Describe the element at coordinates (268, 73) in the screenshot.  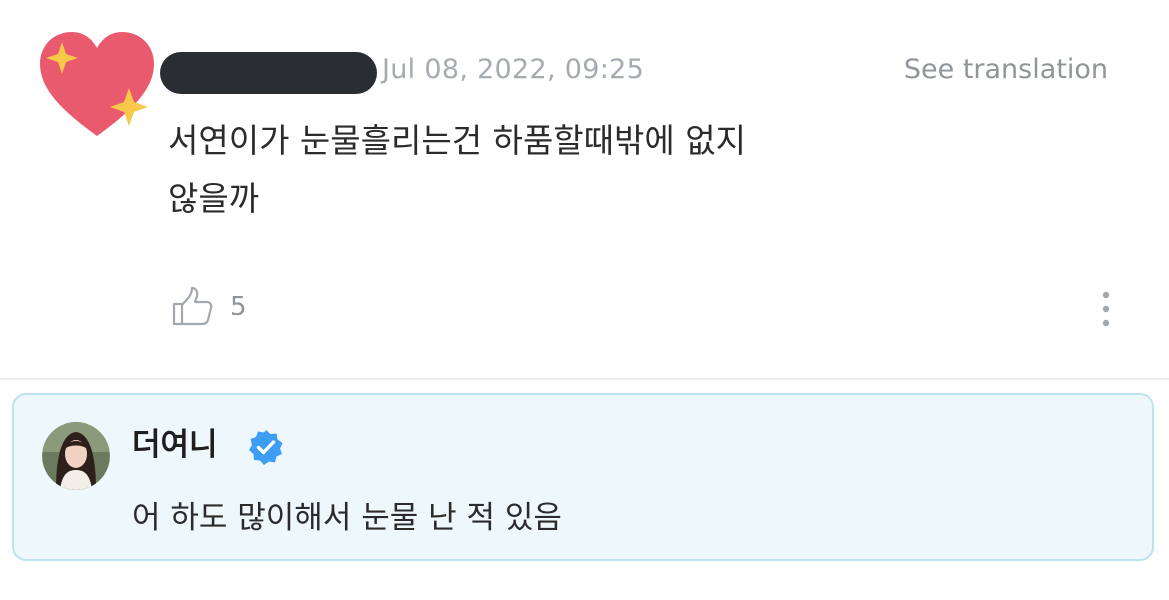
I see `redacted-author-name` at that location.